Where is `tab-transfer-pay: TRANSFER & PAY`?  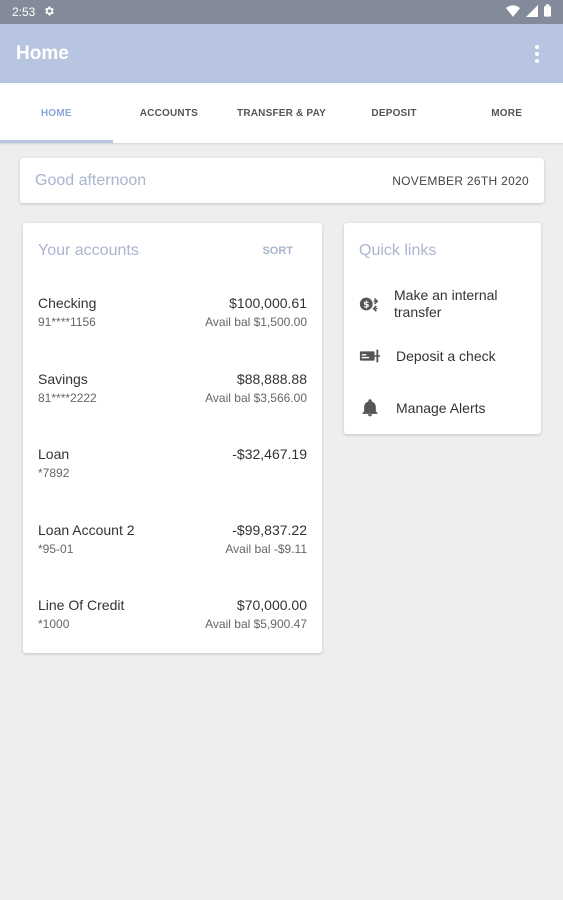
tab-transfer-pay: TRANSFER & PAY is located at coordinates (281, 113).